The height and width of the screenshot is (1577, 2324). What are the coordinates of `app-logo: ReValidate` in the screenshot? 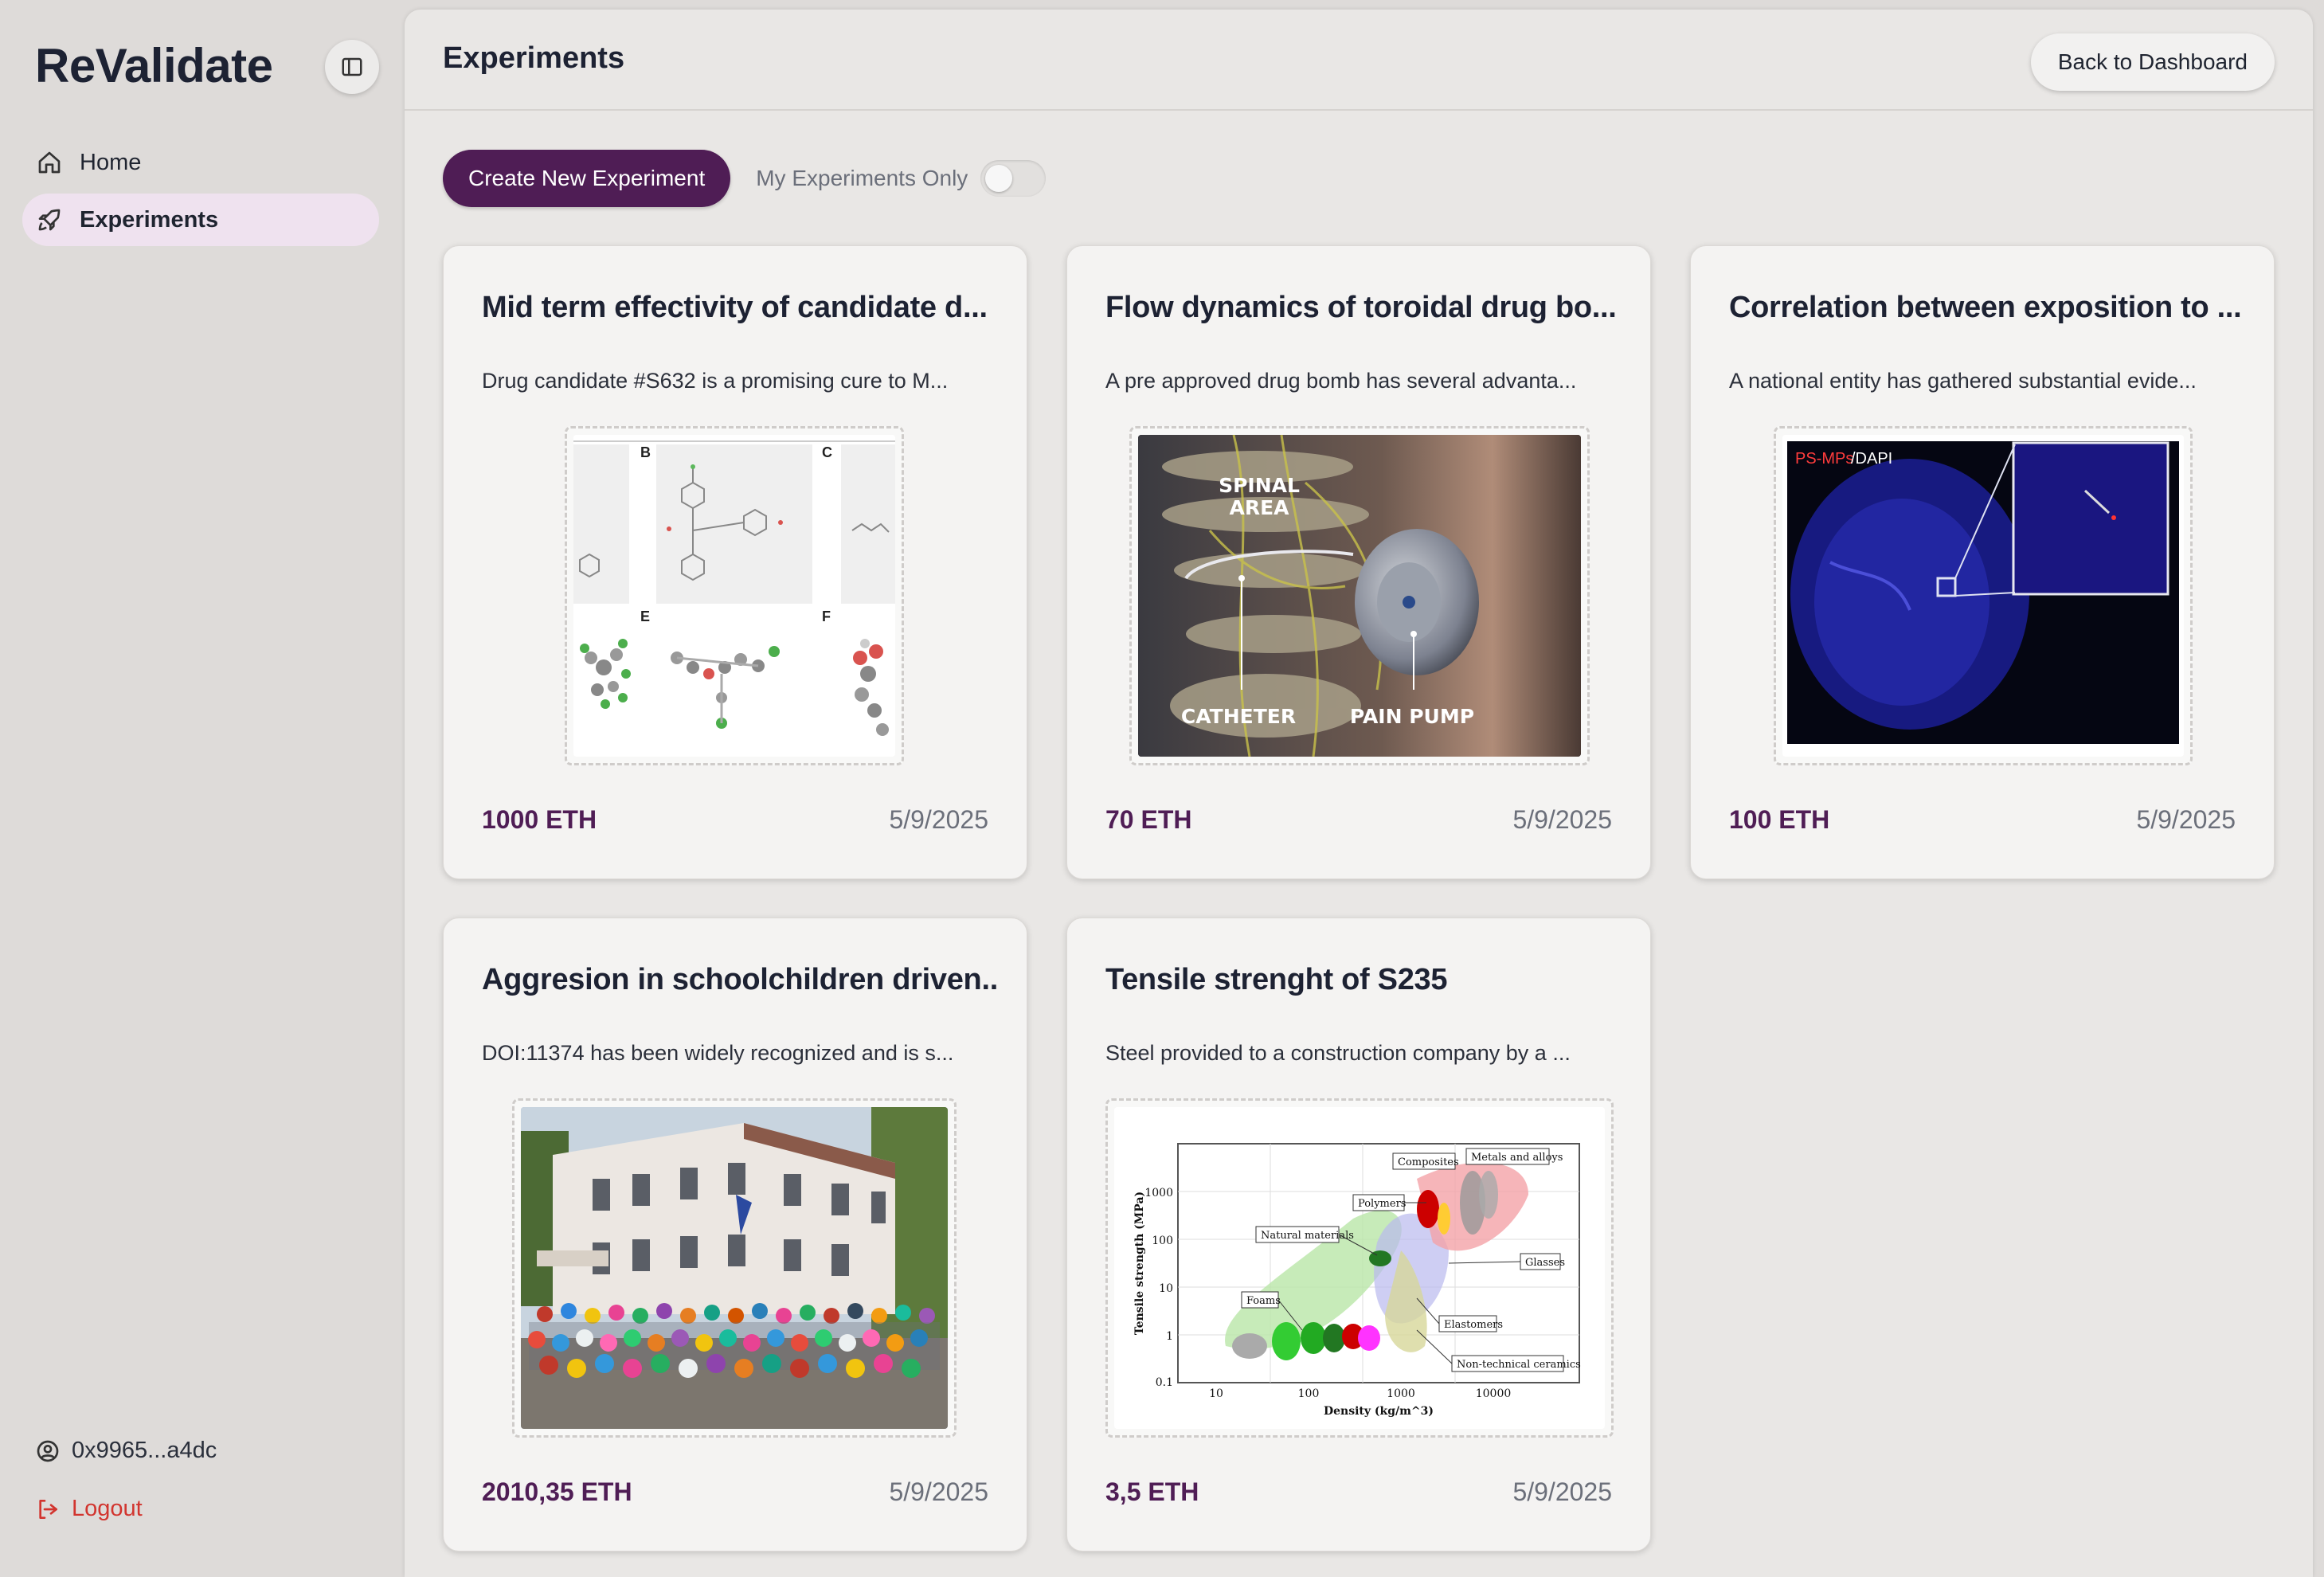 It's located at (154, 65).